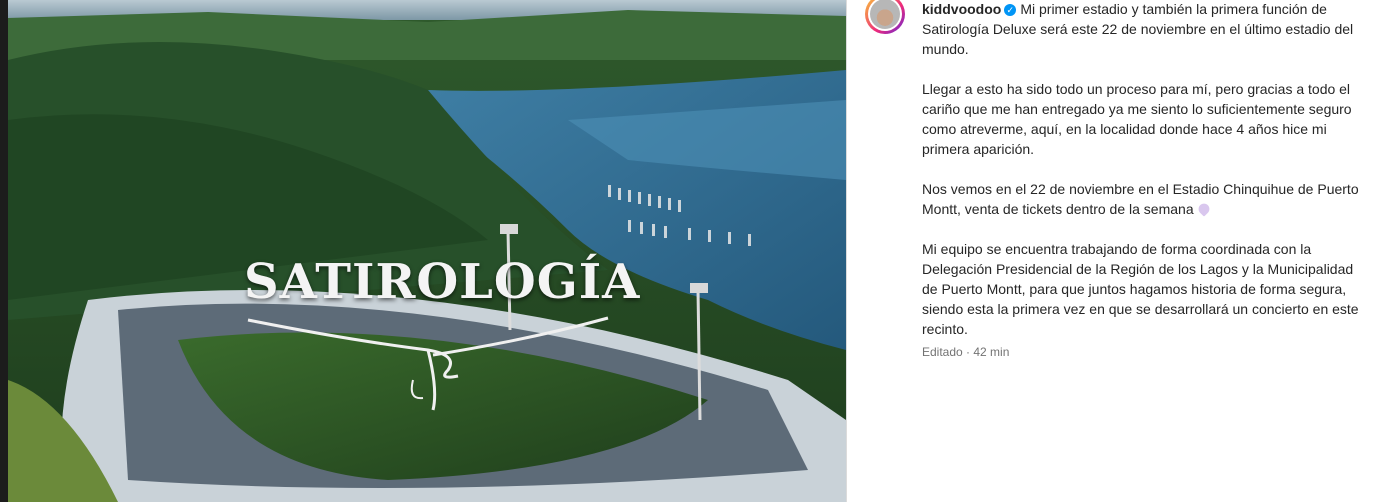 The image size is (1393, 502). Describe the element at coordinates (1010, 10) in the screenshot. I see `verified-badge-icon: ✓` at that location.